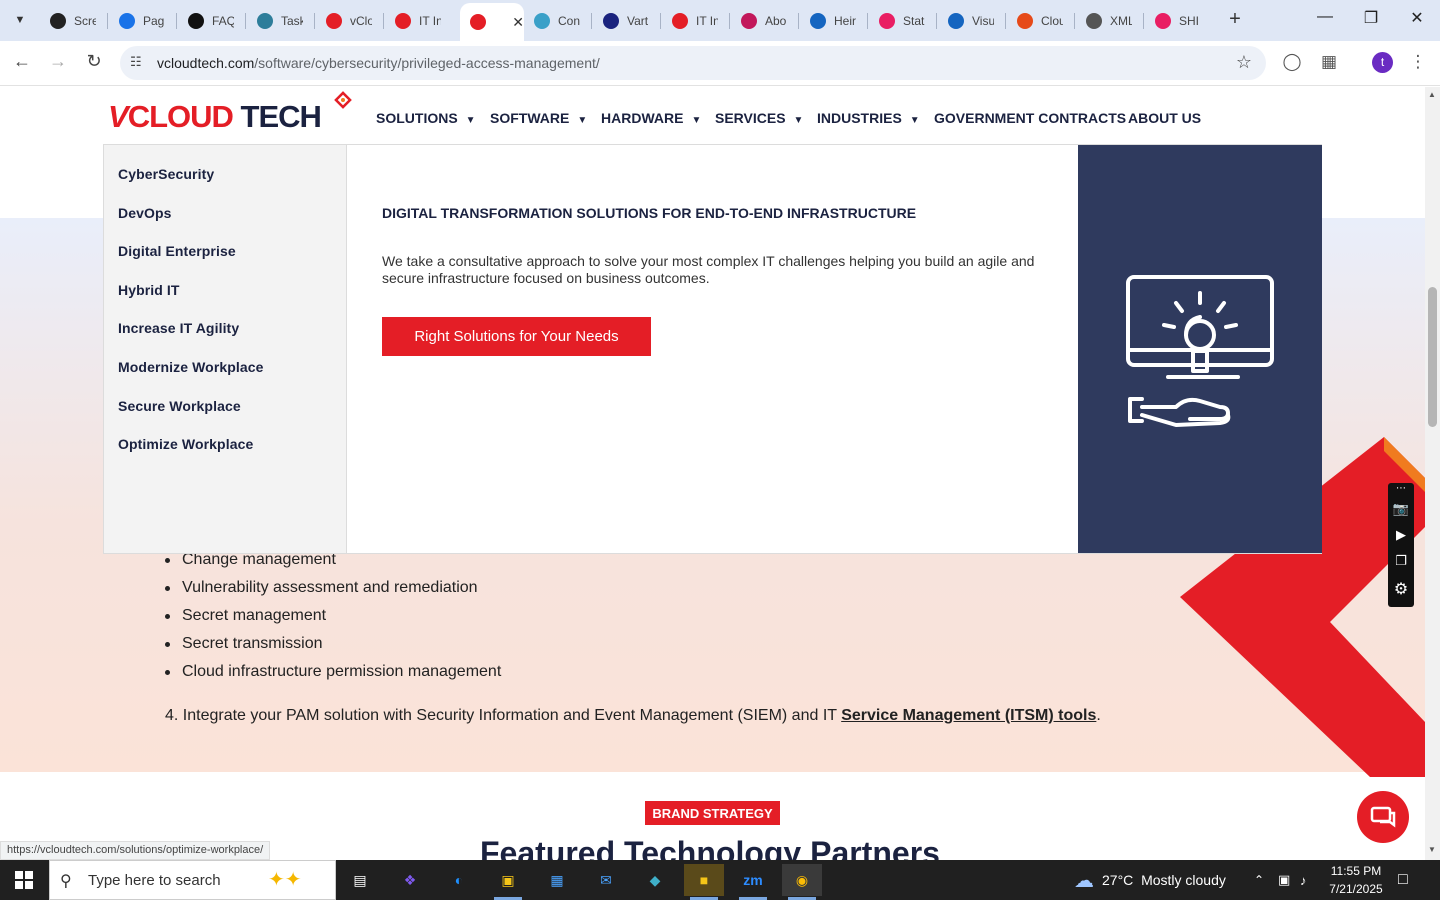  Describe the element at coordinates (166, 174) in the screenshot. I see `mega-menu-item: CyberSecurity` at that location.